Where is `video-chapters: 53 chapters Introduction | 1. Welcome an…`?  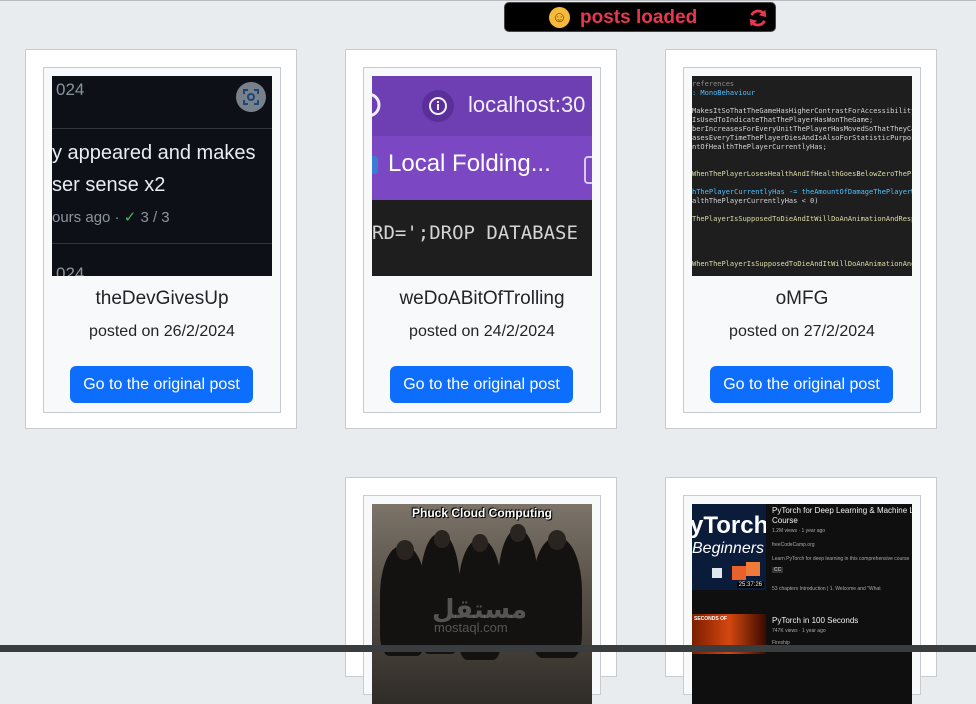
video-chapters: 53 chapters Introduction | 1. Welcome an… is located at coordinates (826, 589).